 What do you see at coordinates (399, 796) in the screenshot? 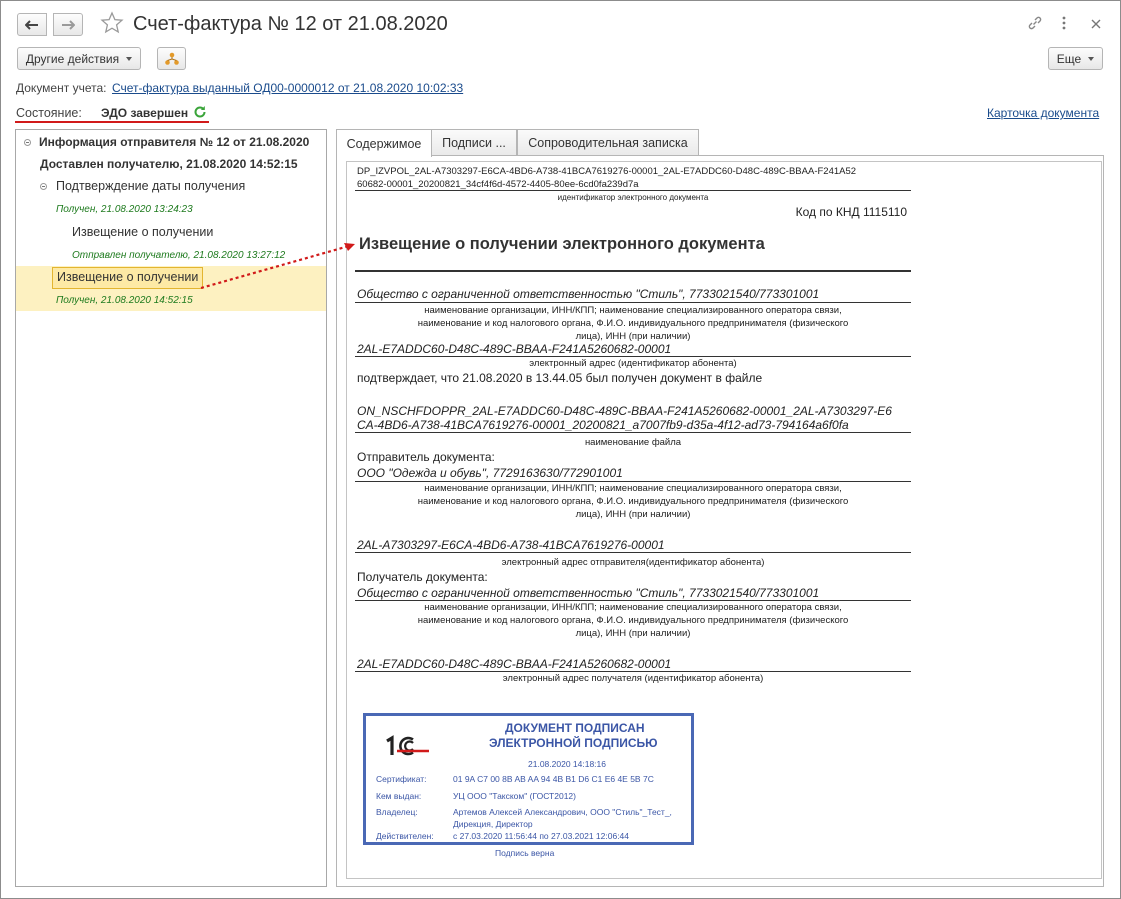
I see `stamp-issued-label: Кем выдан:` at bounding box center [399, 796].